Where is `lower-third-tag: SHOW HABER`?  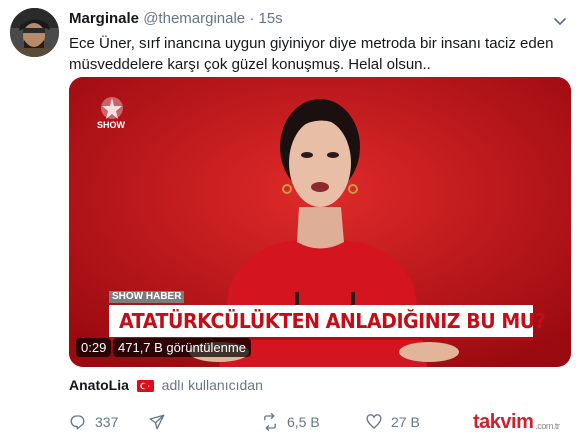
lower-third-tag: SHOW HABER is located at coordinates (147, 297).